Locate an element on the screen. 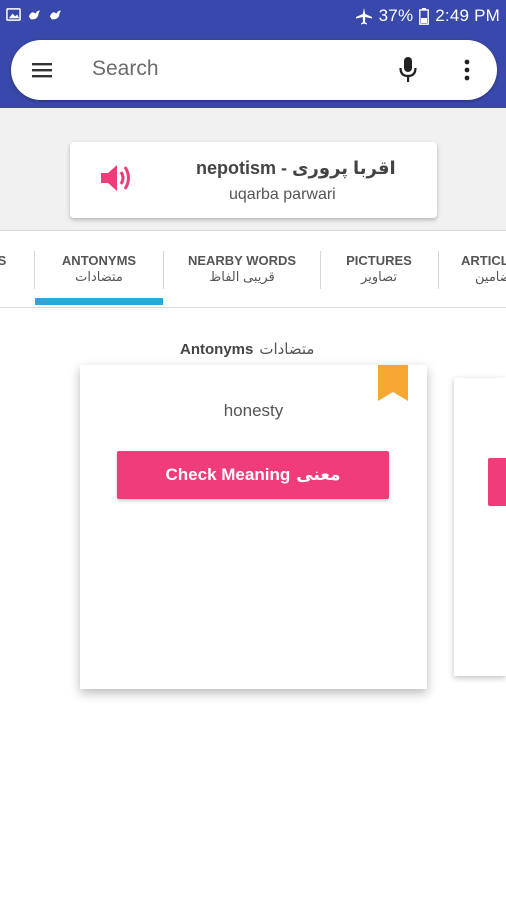 Image resolution: width=506 pixels, height=900 pixels. antonym-word: honesty is located at coordinates (253, 410).